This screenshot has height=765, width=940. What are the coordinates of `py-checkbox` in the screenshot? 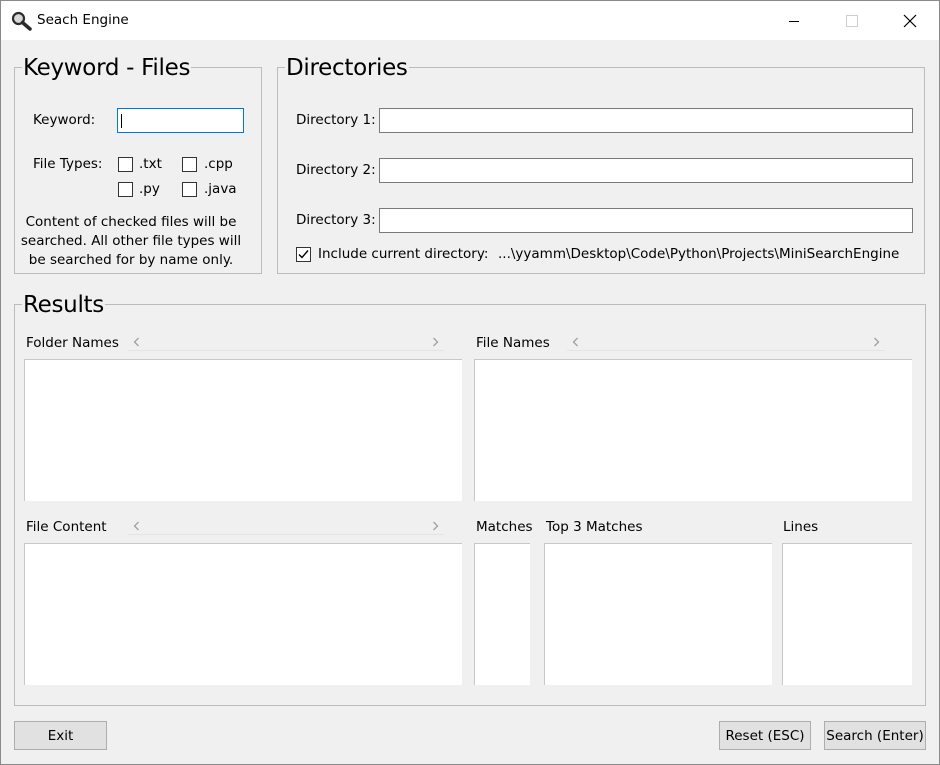 It's located at (125, 189).